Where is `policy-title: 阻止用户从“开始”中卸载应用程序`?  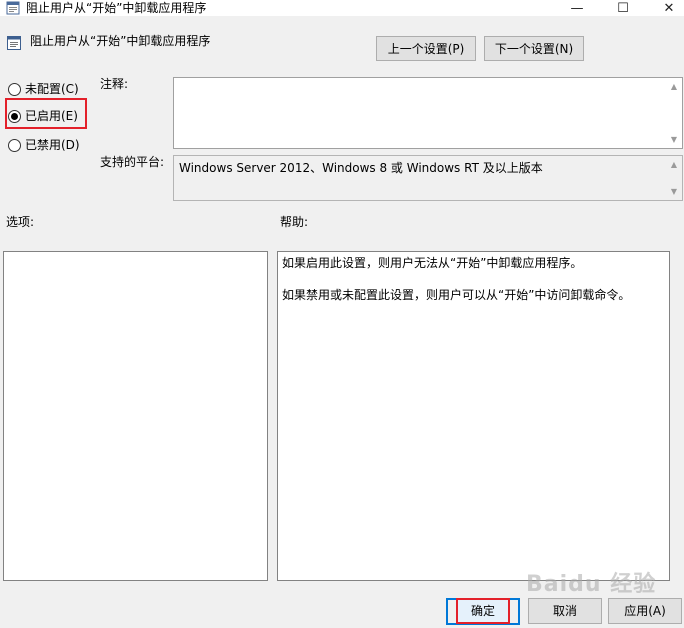
policy-title: 阻止用户从“开始”中卸载应用程序 is located at coordinates (120, 41).